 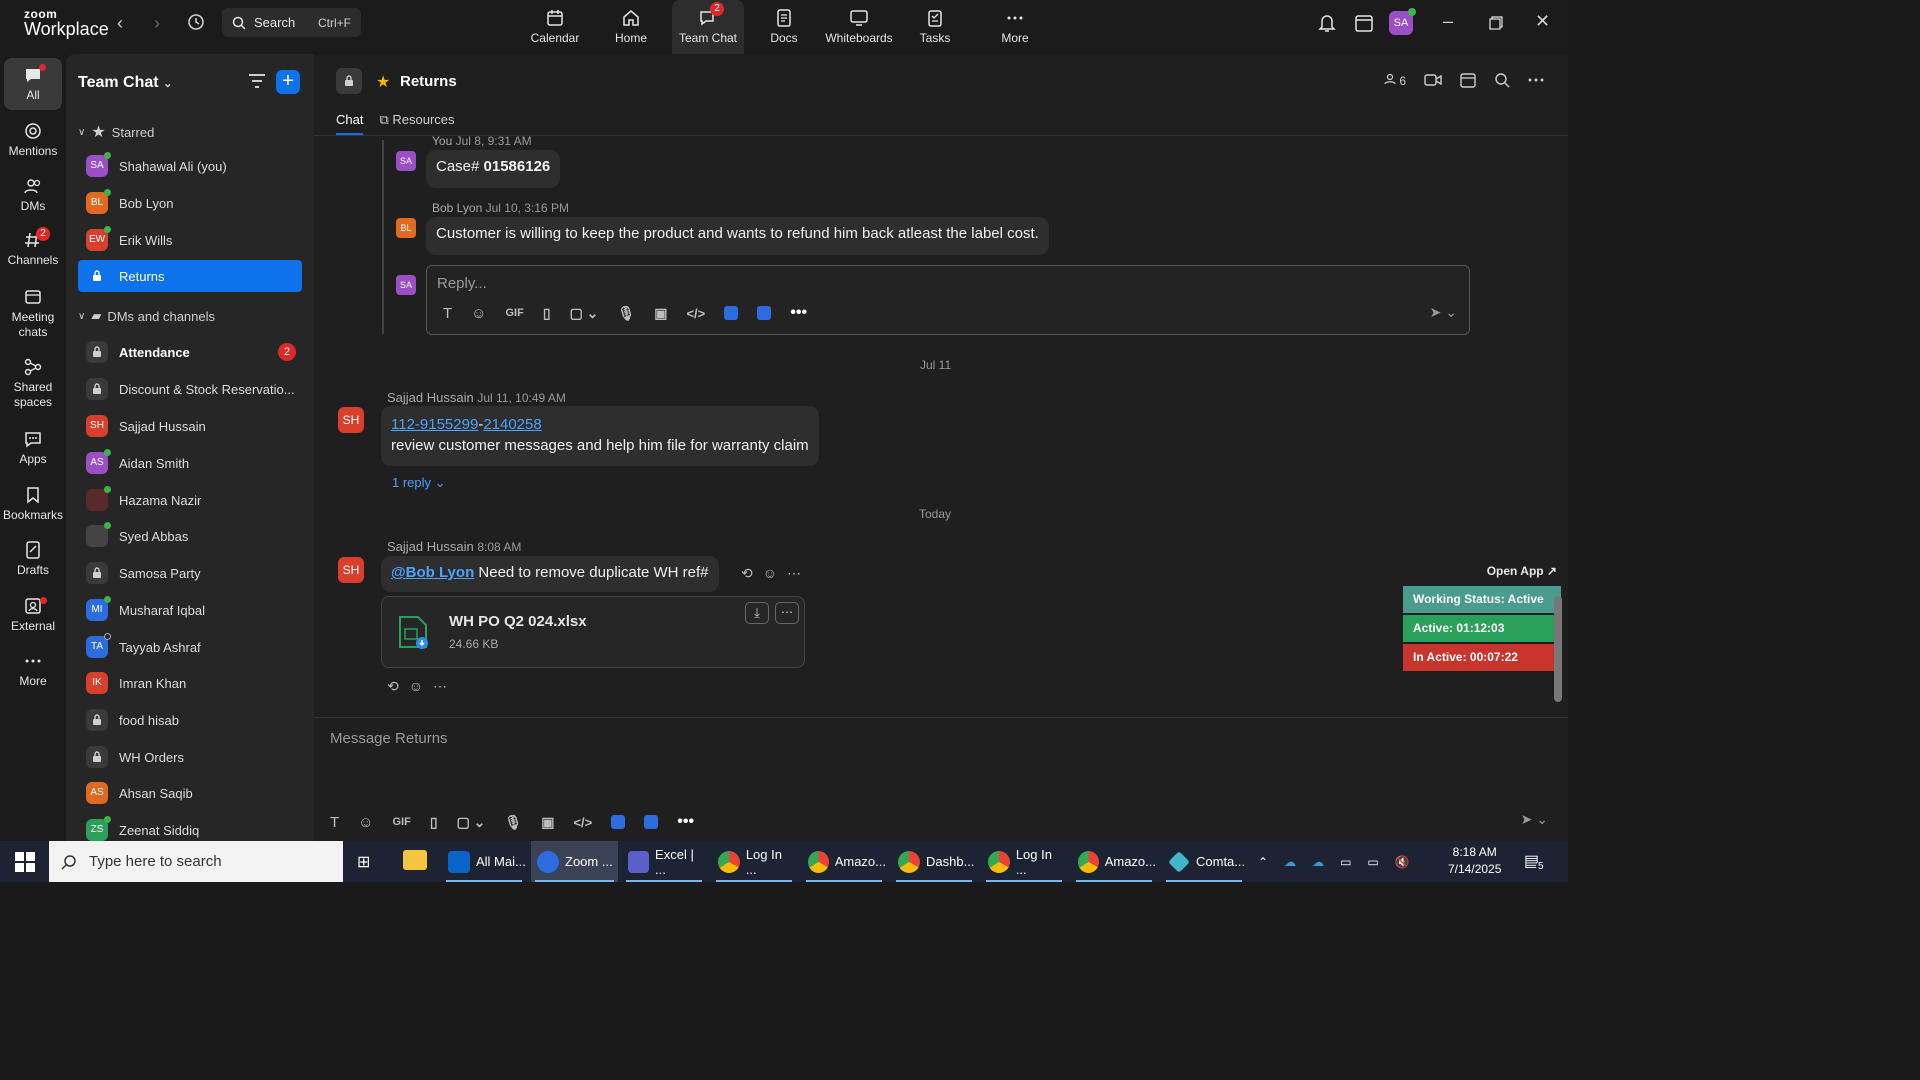 I want to click on bell-icon, so click(x=1327, y=25).